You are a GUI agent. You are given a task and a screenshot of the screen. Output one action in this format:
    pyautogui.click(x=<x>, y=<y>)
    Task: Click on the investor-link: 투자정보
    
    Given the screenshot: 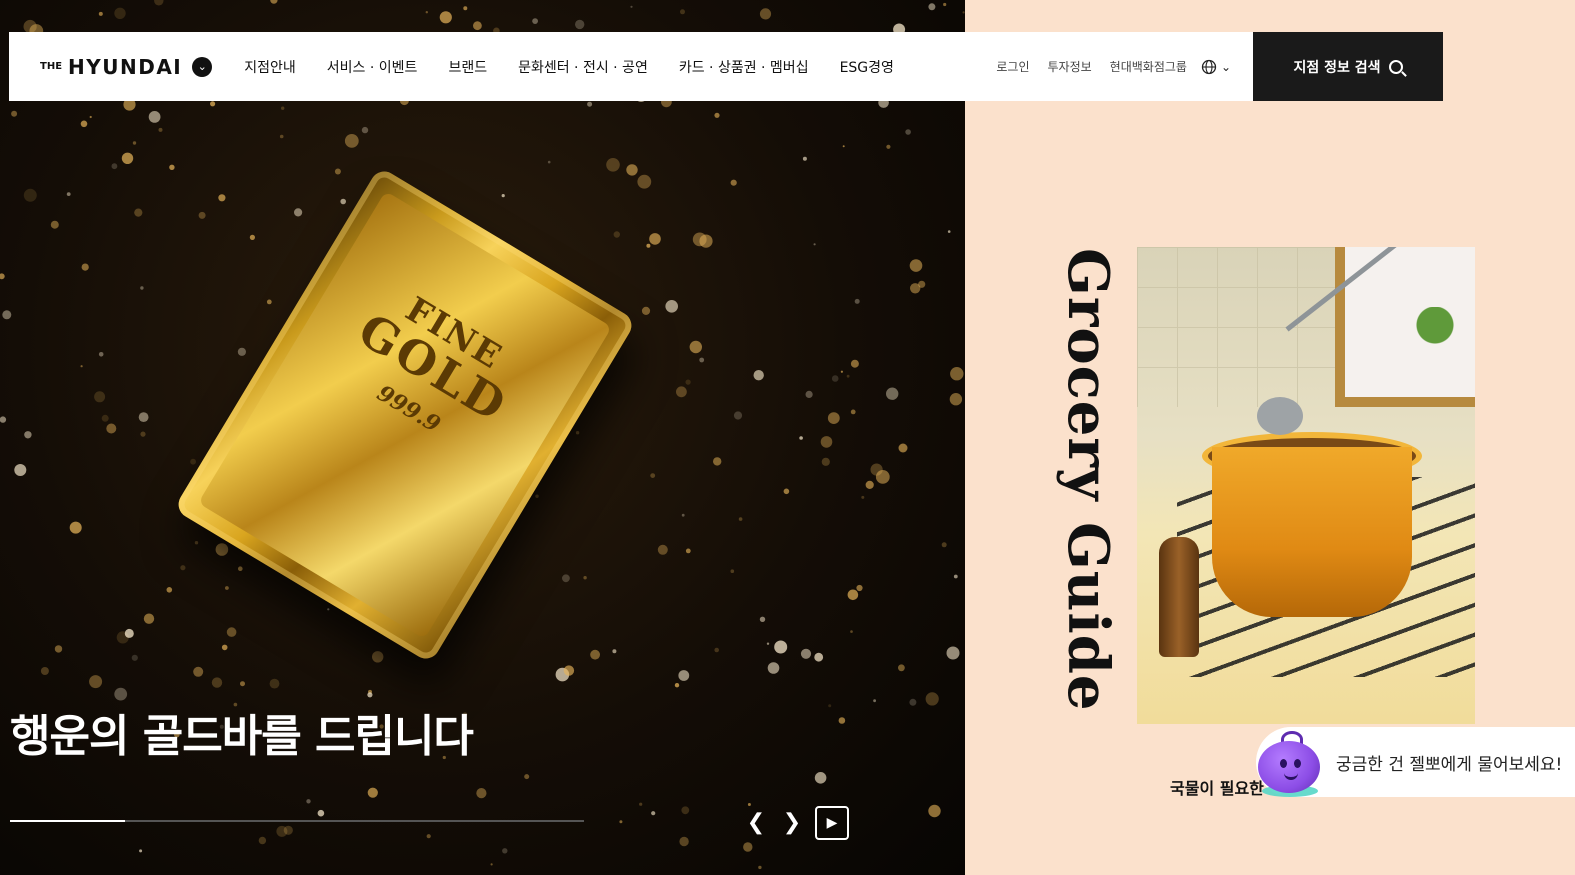 What is the action you would take?
    pyautogui.click(x=1069, y=66)
    